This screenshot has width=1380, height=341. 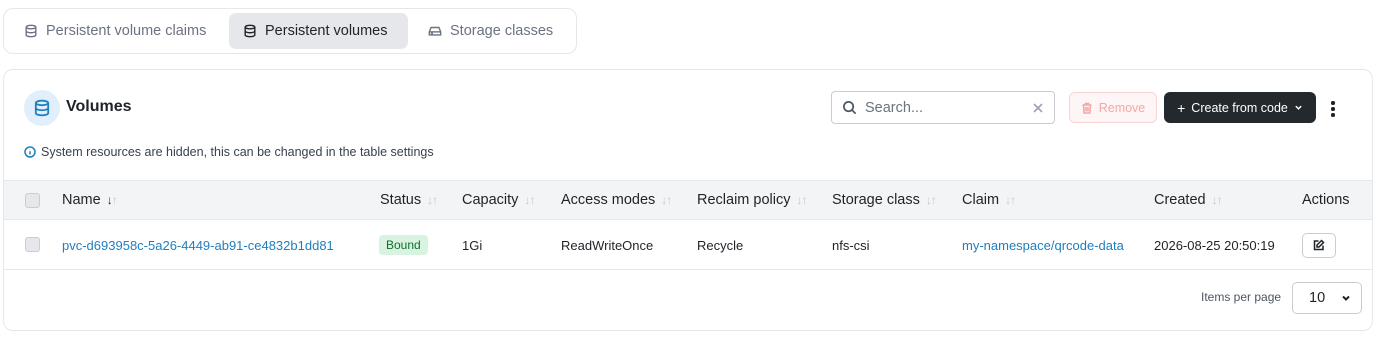 I want to click on created-cell: 2026-08-25 20:50:19, so click(x=1214, y=245).